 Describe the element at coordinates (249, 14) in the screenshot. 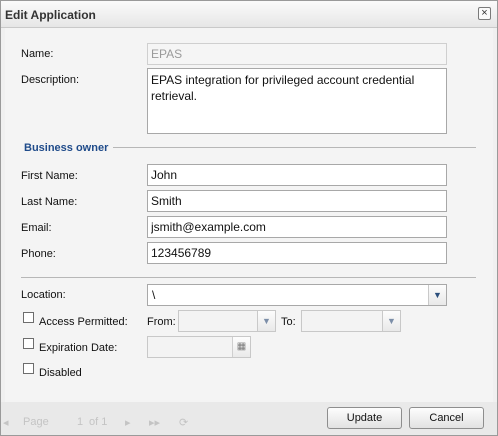

I see `dialog-titlebar: Edit Application ×` at that location.